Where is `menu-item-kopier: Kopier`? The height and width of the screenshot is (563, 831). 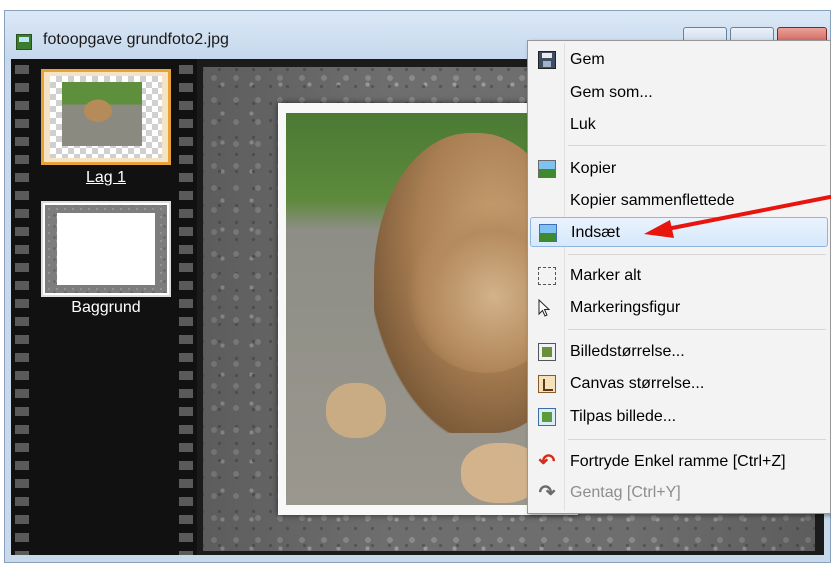
menu-item-kopier: Kopier is located at coordinates (679, 169).